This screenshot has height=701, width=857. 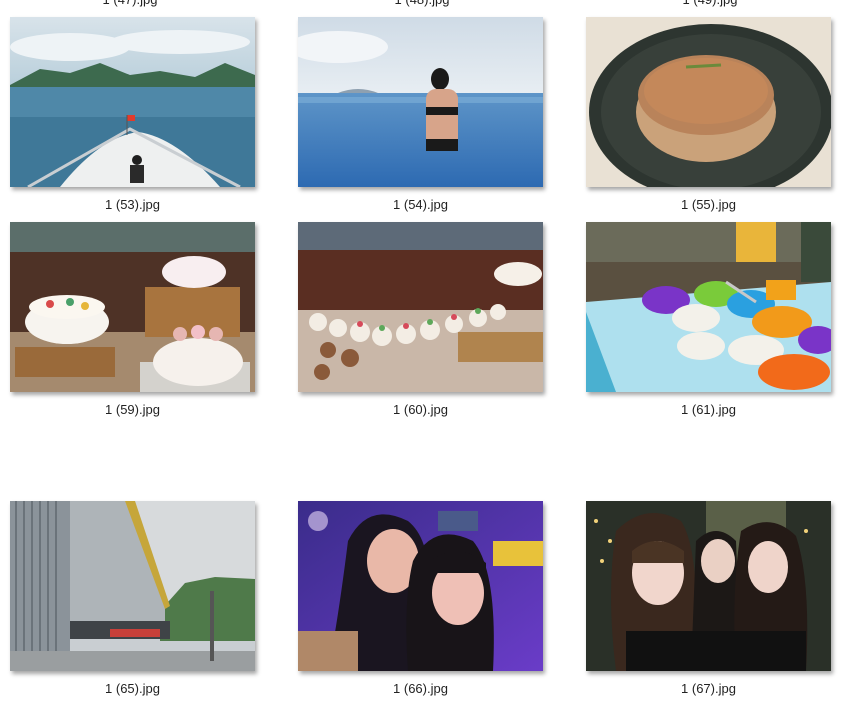 What do you see at coordinates (422, 4) in the screenshot?
I see `file-label-partial: 1 (48).jpg` at bounding box center [422, 4].